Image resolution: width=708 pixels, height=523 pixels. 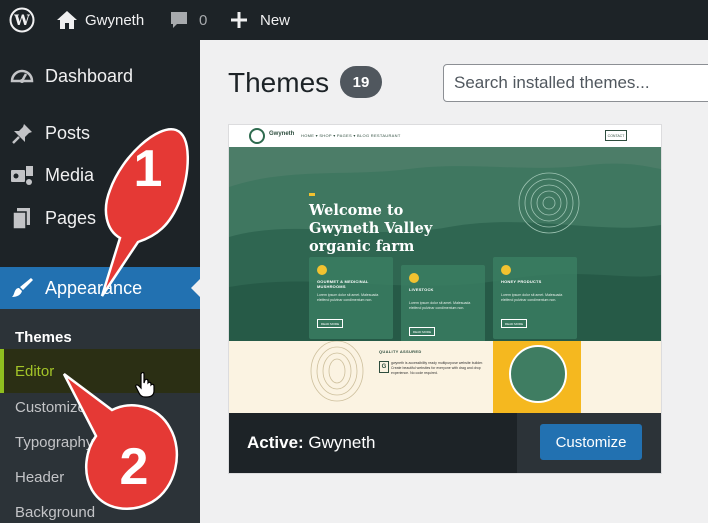 What do you see at coordinates (445, 443) in the screenshot?
I see `theme-card-footer: Active: Gwyneth Customize` at bounding box center [445, 443].